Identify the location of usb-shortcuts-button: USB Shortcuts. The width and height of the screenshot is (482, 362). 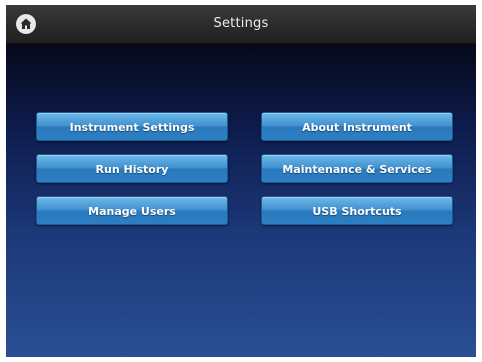
(357, 210).